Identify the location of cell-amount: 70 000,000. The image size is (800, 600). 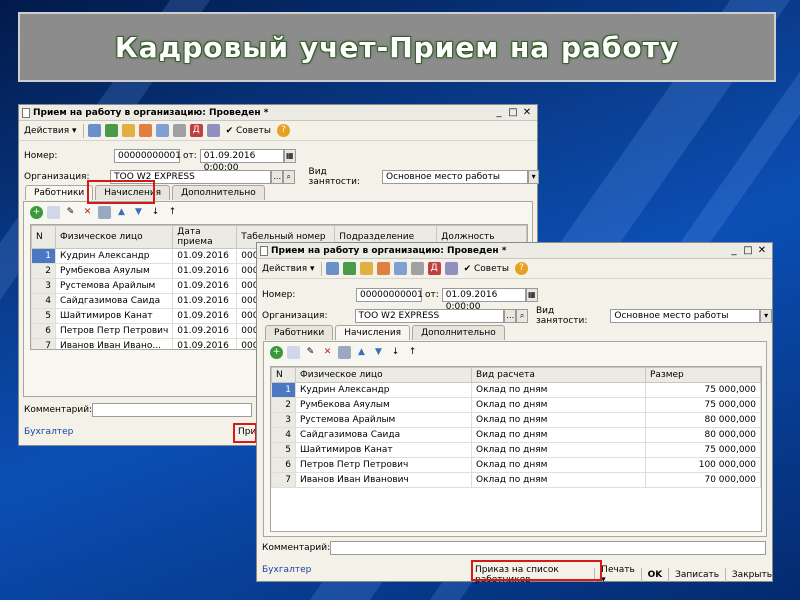
(703, 480).